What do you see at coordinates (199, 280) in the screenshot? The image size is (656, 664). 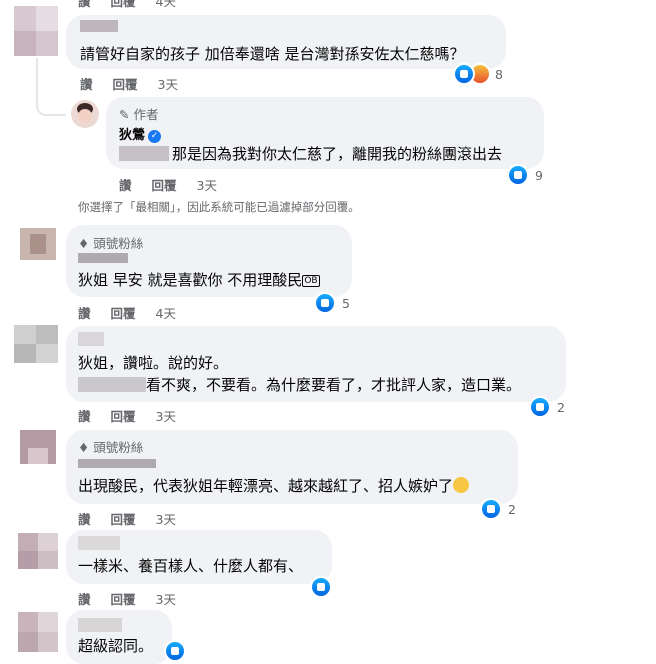 I see `comment-text: 狄姐 早安 就是喜歡你 不用理酸民 OB` at bounding box center [199, 280].